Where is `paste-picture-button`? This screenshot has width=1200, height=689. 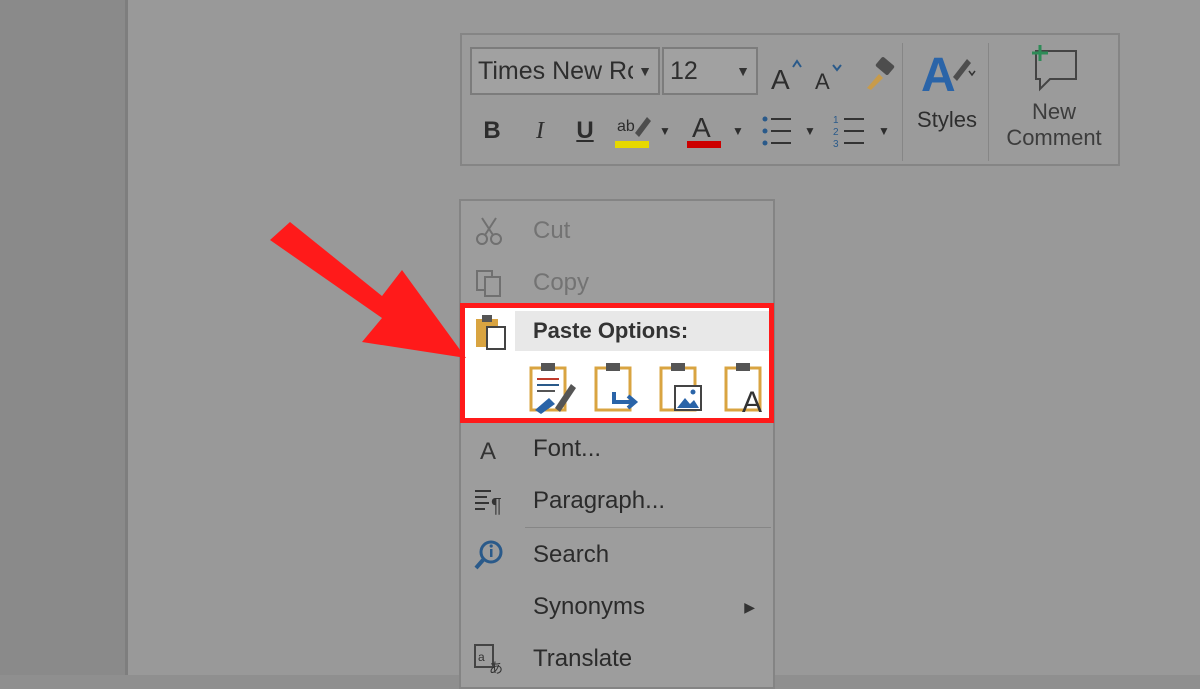 paste-picture-button is located at coordinates (683, 388).